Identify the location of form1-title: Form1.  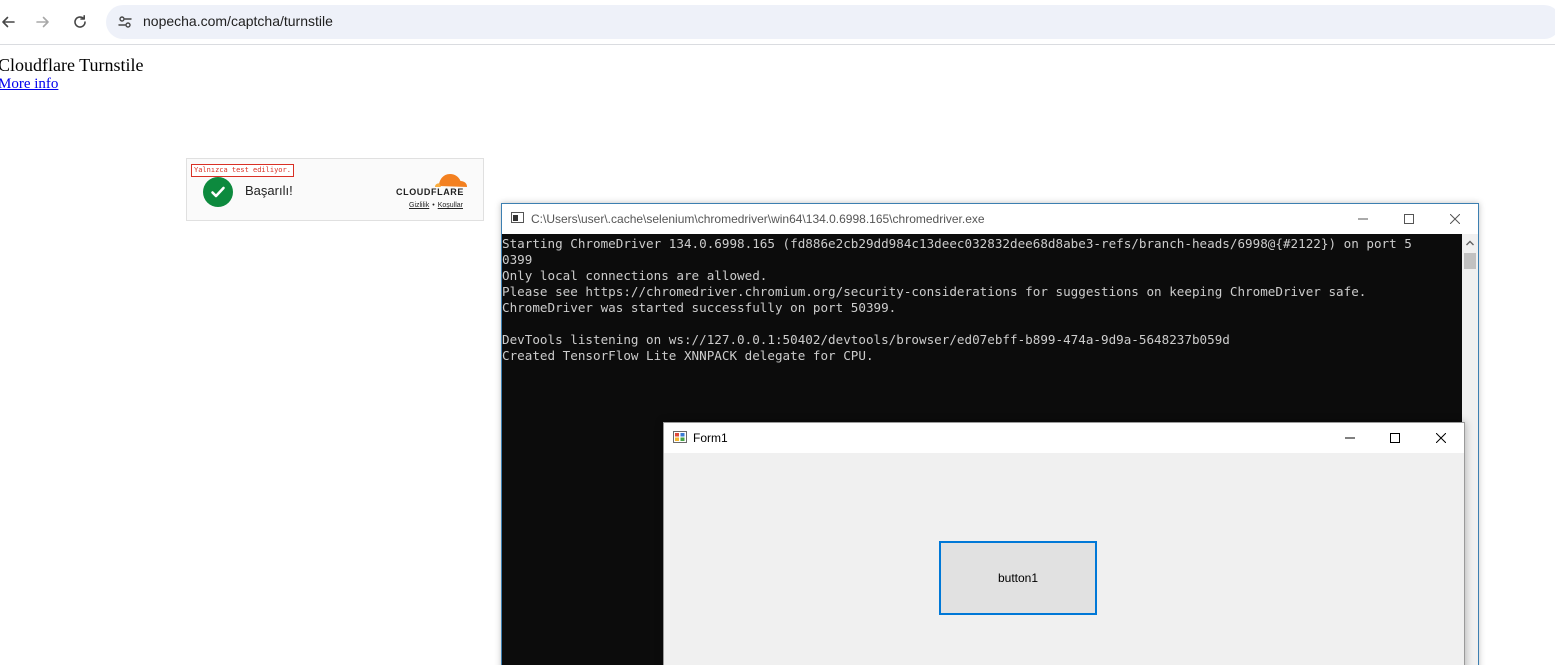
(710, 438).